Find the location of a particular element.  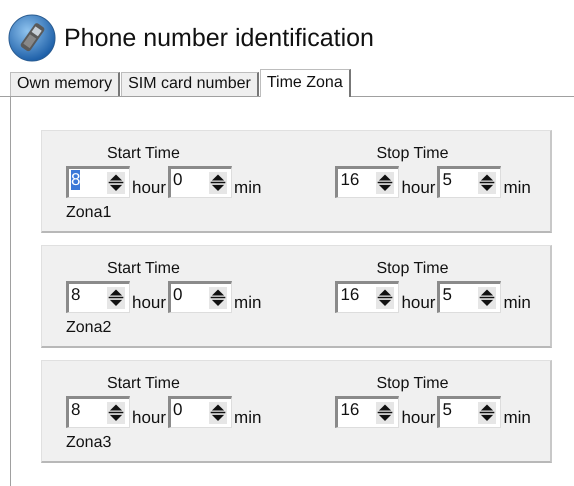

tab: SIM card number is located at coordinates (190, 84).